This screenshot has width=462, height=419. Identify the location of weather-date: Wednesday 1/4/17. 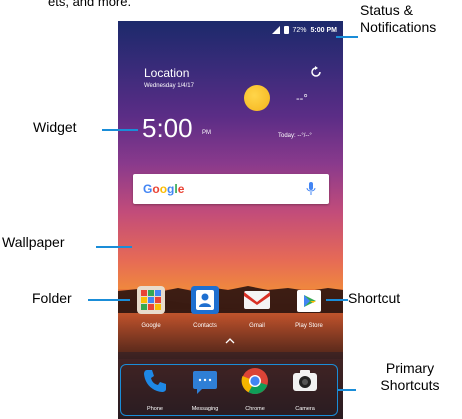
(169, 86).